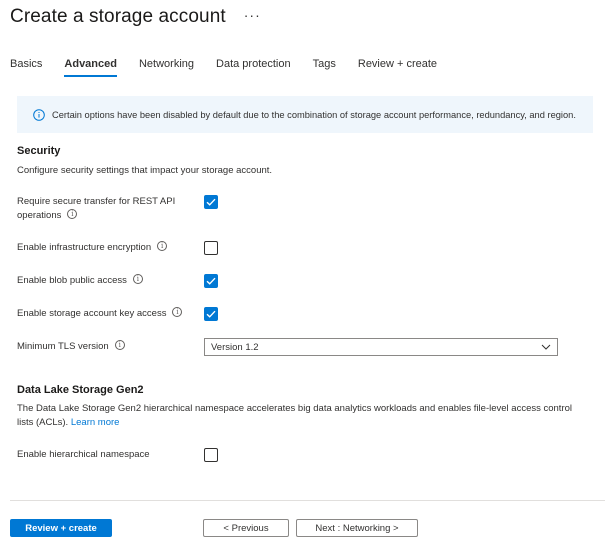 Image resolution: width=605 pixels, height=549 pixels. I want to click on more-options-button: ···, so click(252, 15).